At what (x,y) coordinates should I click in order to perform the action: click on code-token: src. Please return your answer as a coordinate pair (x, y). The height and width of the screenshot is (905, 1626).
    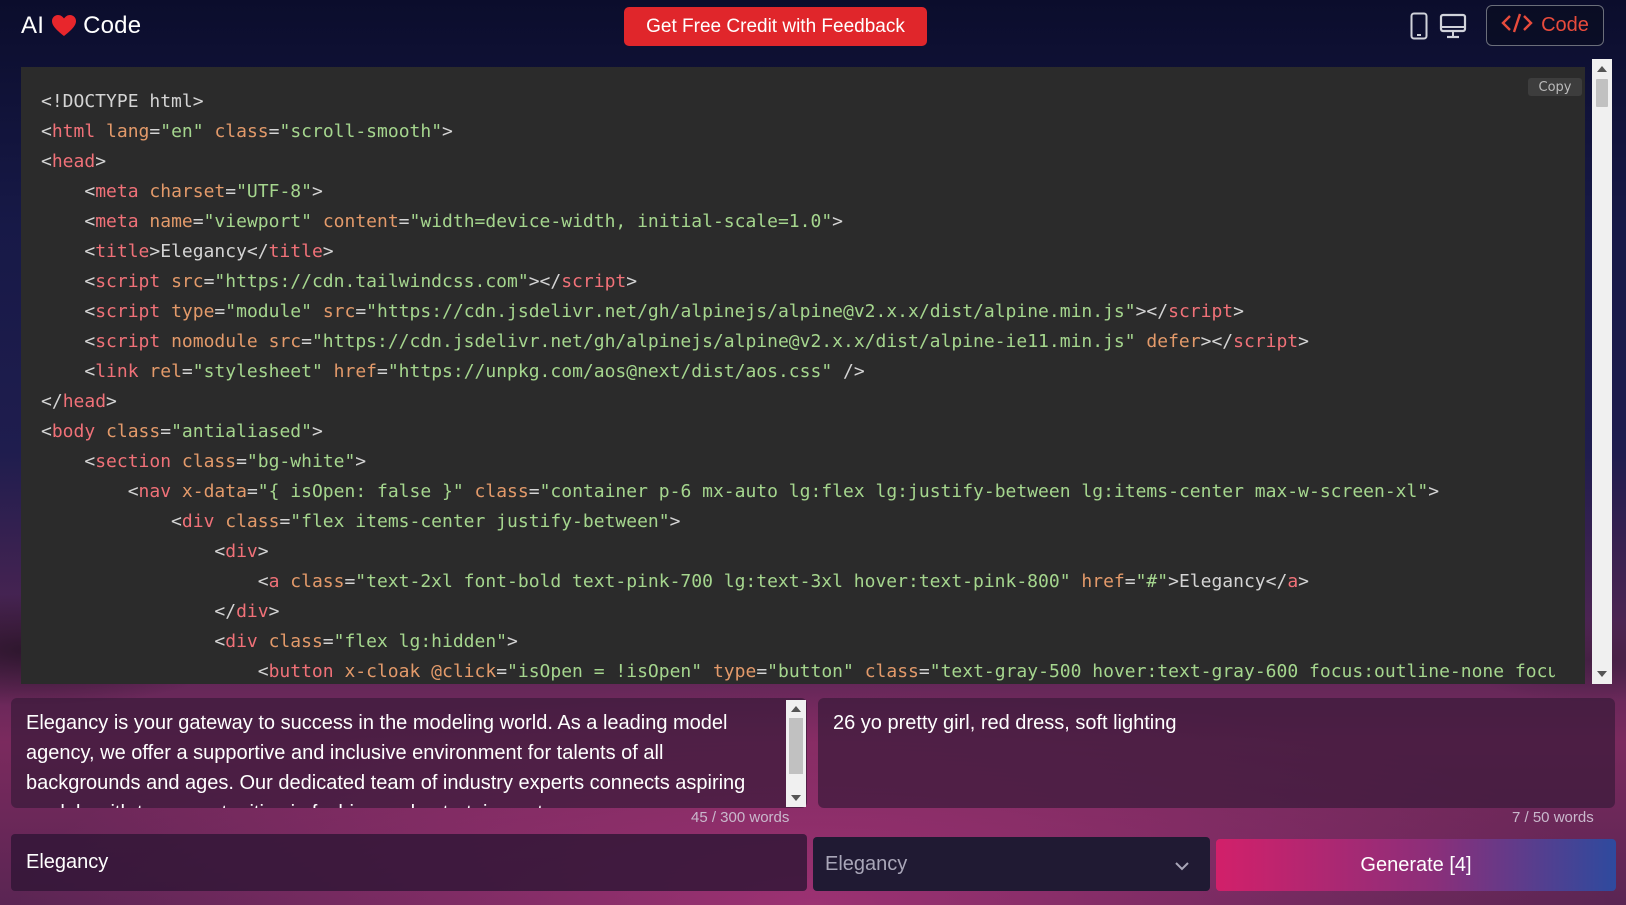
    Looking at the image, I should click on (339, 311).